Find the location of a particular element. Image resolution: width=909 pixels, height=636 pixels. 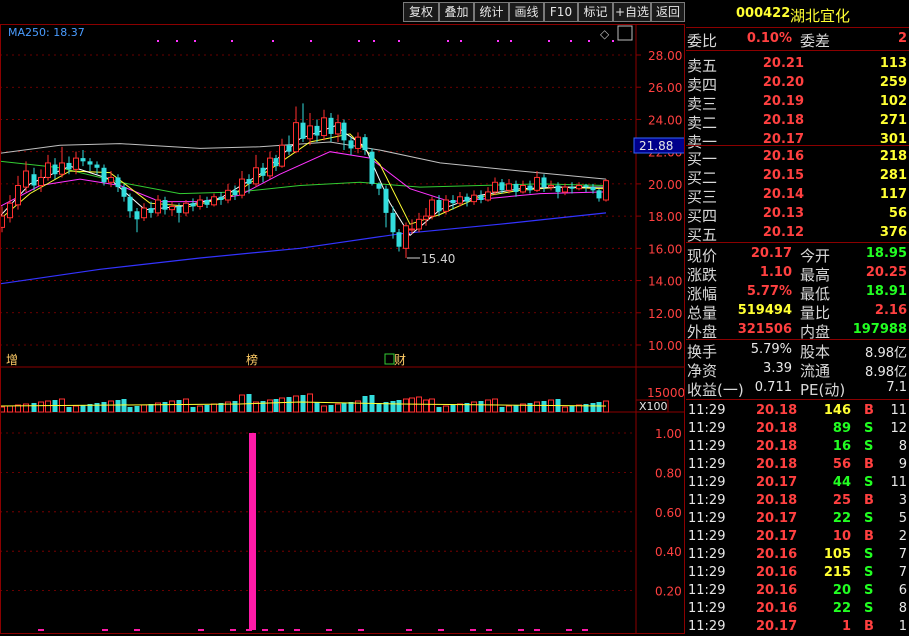

f10-button: F10 is located at coordinates (561, 12).